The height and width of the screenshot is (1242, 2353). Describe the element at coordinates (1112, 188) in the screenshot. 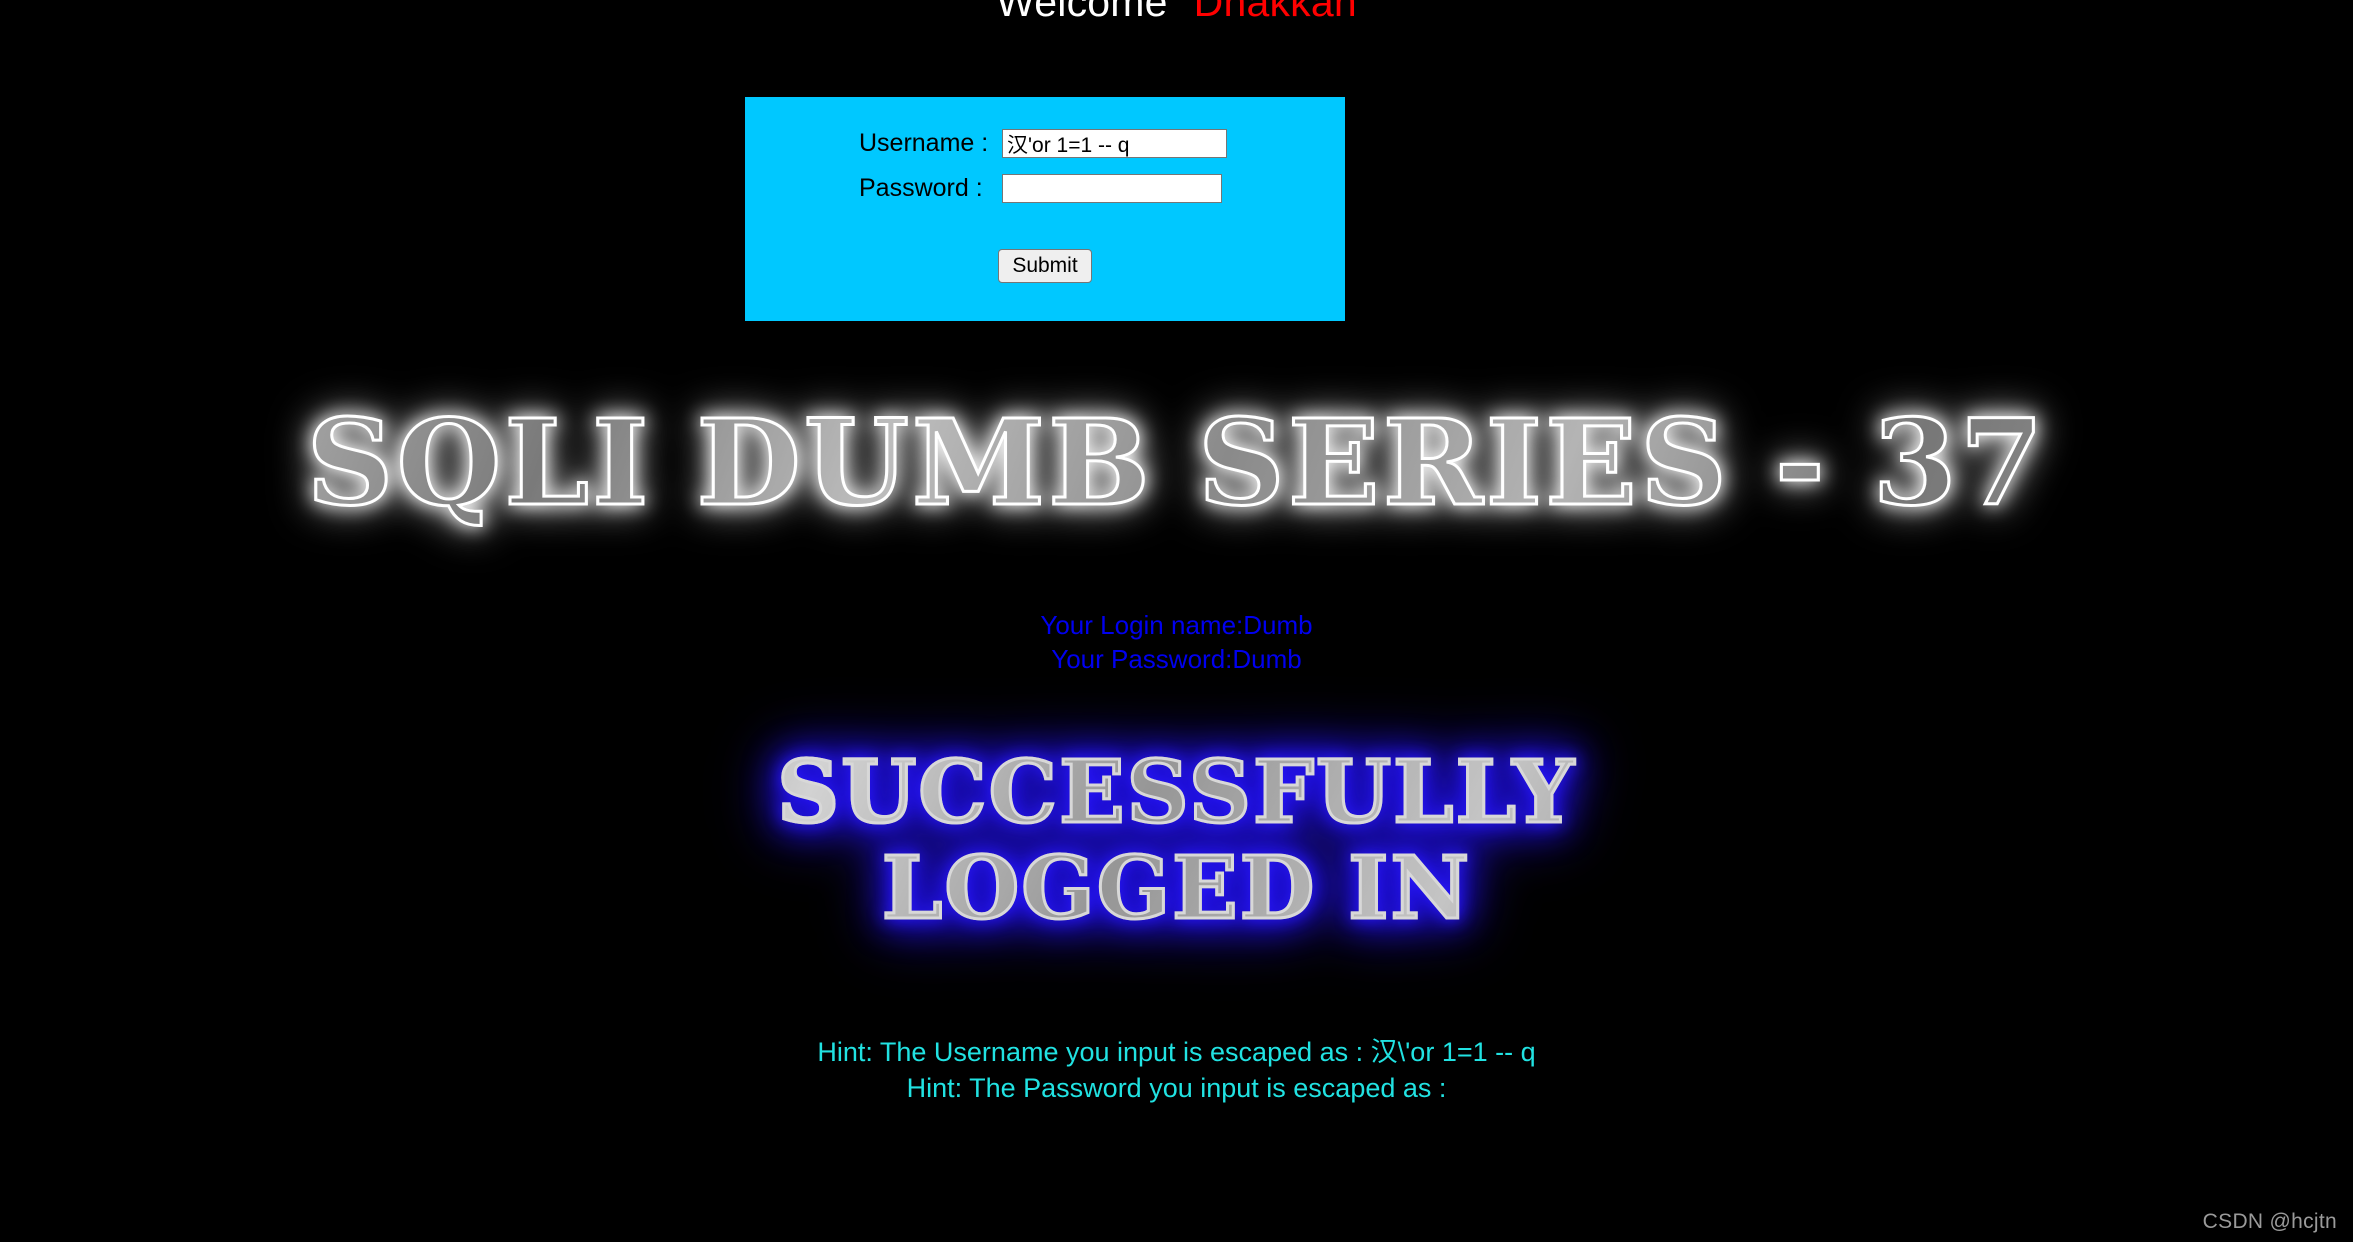

I see `password-input` at that location.